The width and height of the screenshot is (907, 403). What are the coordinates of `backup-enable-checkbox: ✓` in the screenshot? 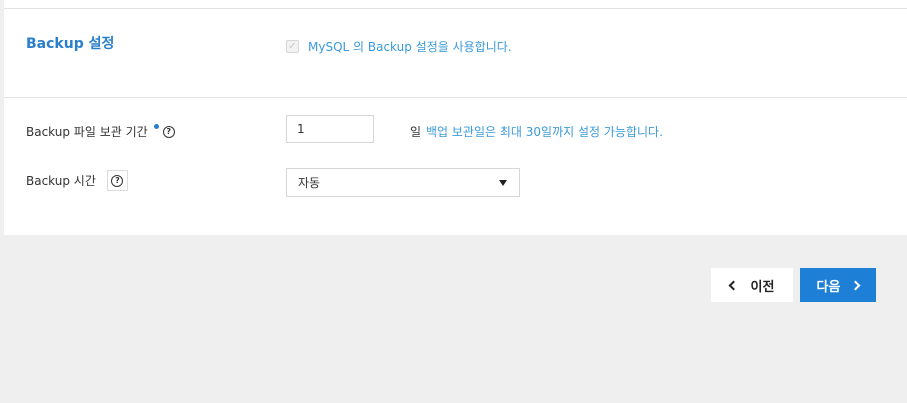 It's located at (292, 46).